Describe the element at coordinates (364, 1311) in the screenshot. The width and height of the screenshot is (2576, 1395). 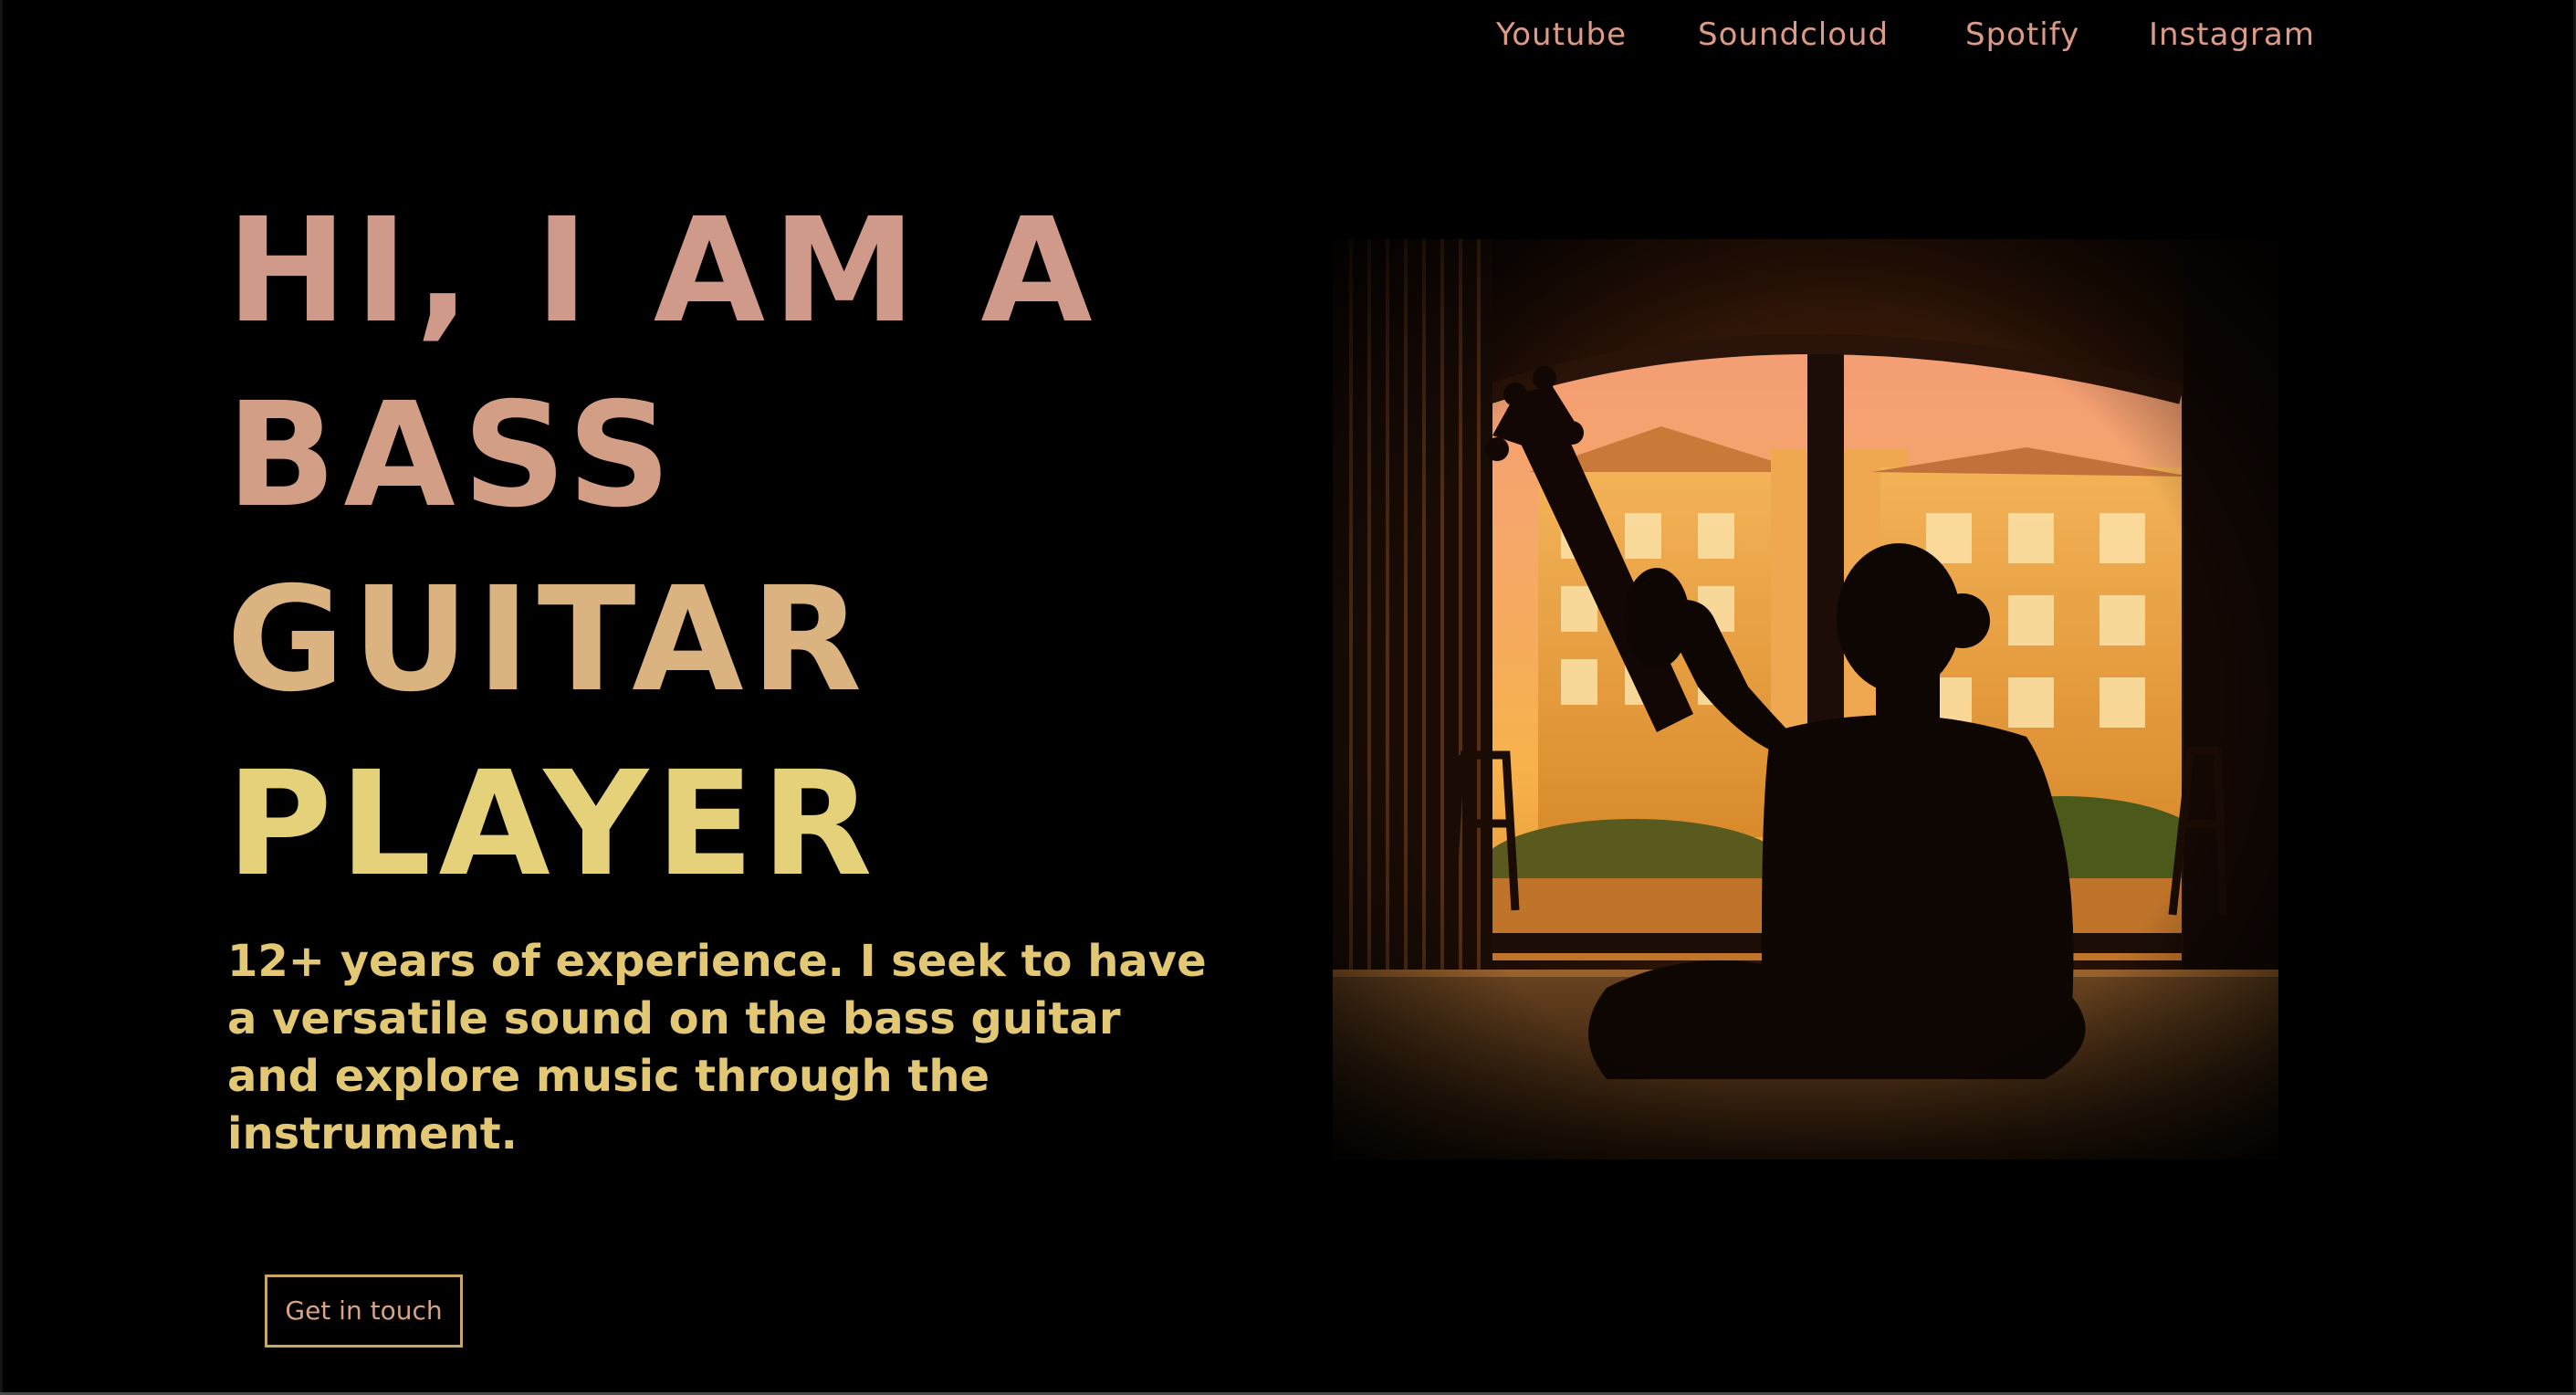
I see `get-in-touch-button: Get in touch` at that location.